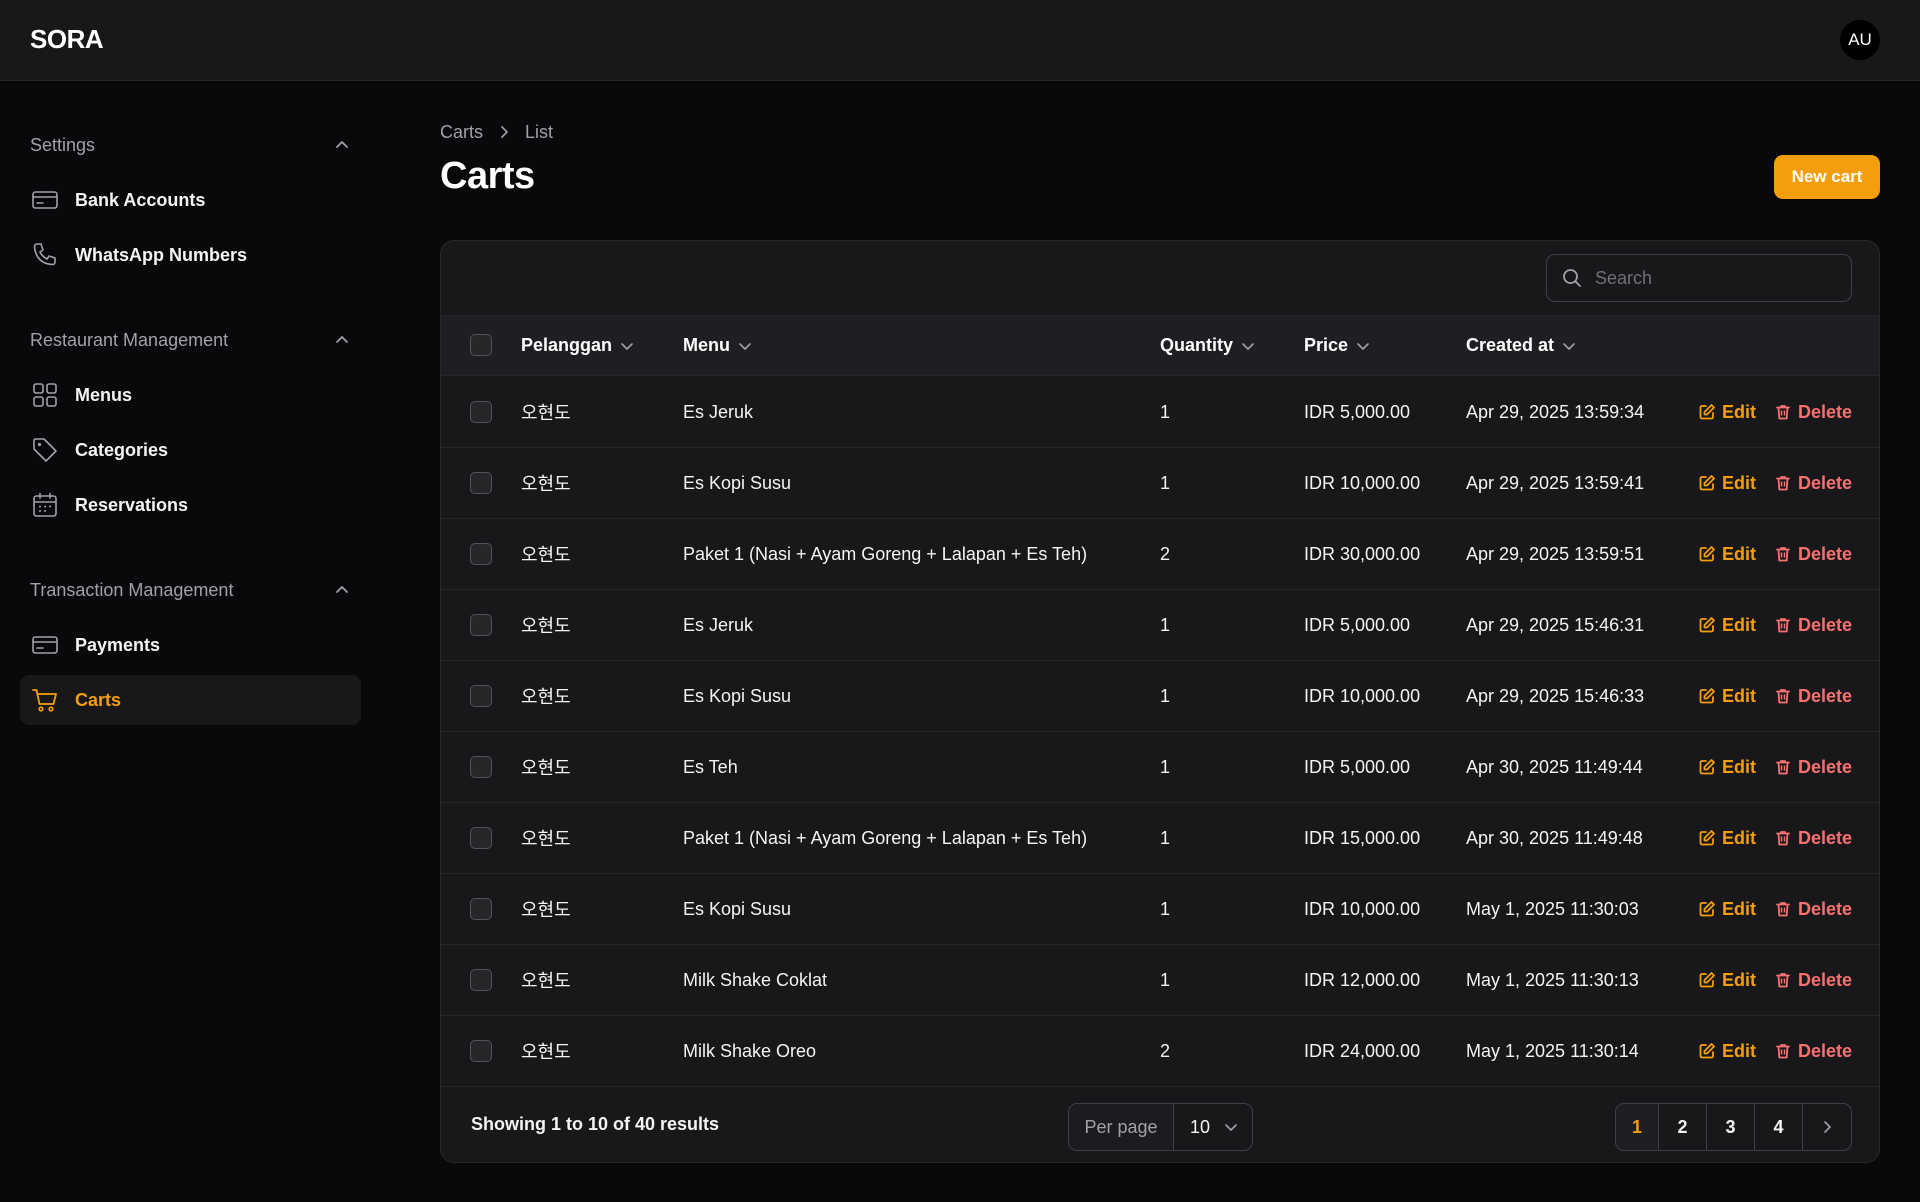  Describe the element at coordinates (67, 39) in the screenshot. I see `brand-logo: SORA` at that location.